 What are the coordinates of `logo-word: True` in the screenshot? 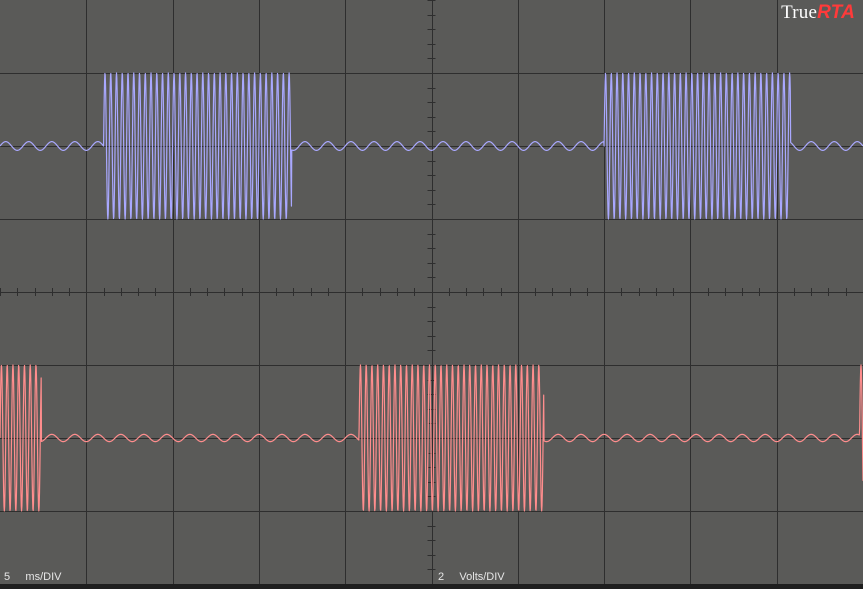 It's located at (799, 12).